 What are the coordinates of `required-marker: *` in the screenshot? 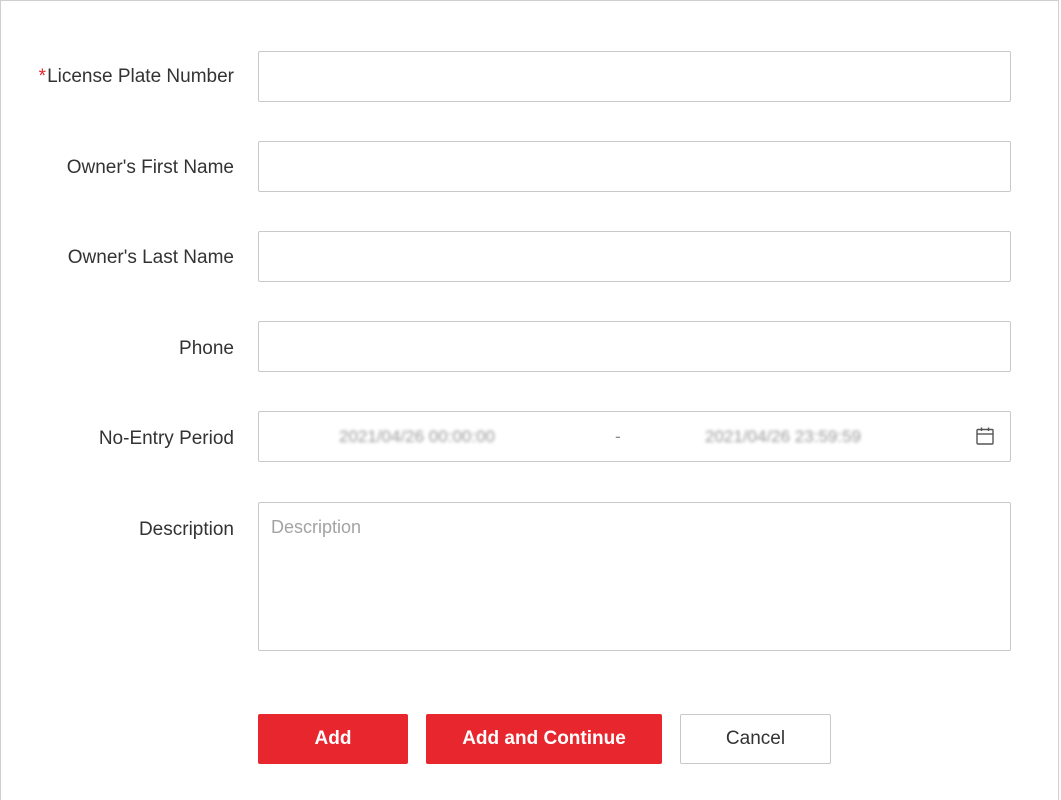 It's located at (42, 76).